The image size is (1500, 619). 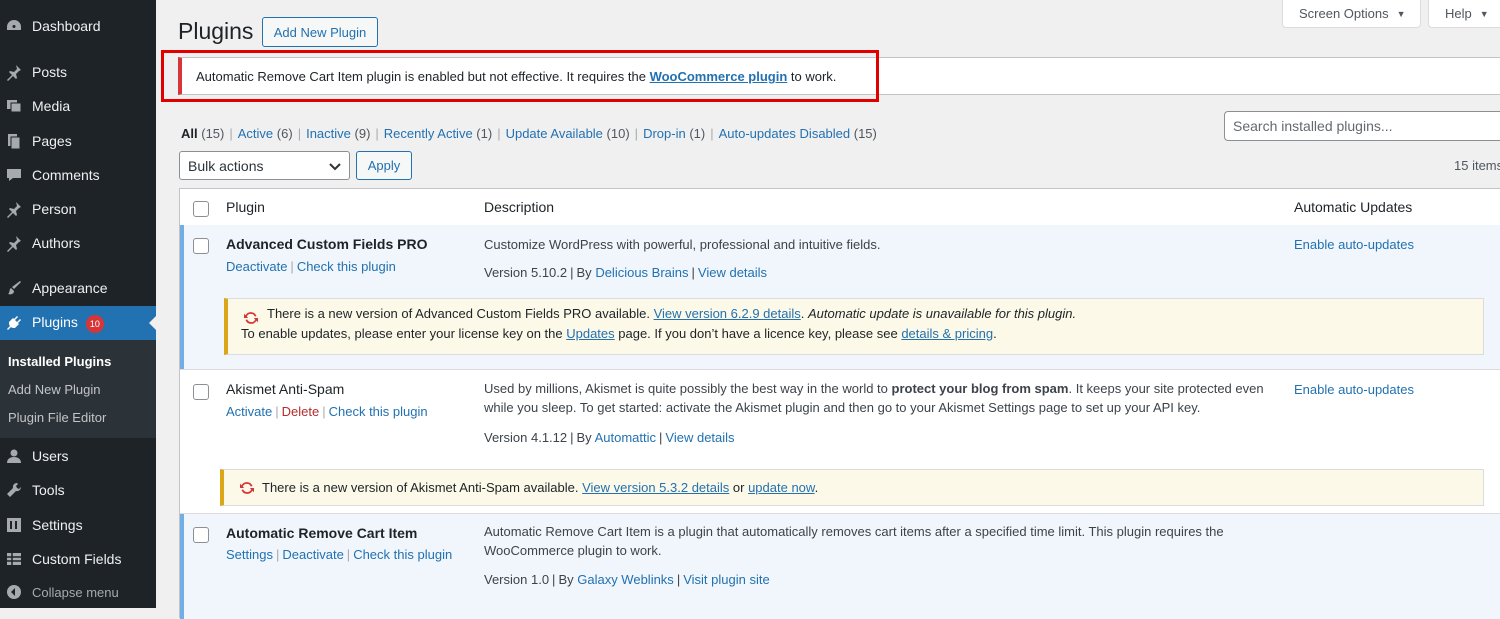 What do you see at coordinates (78, 490) in the screenshot?
I see `sidebar-item-tools: Tools` at bounding box center [78, 490].